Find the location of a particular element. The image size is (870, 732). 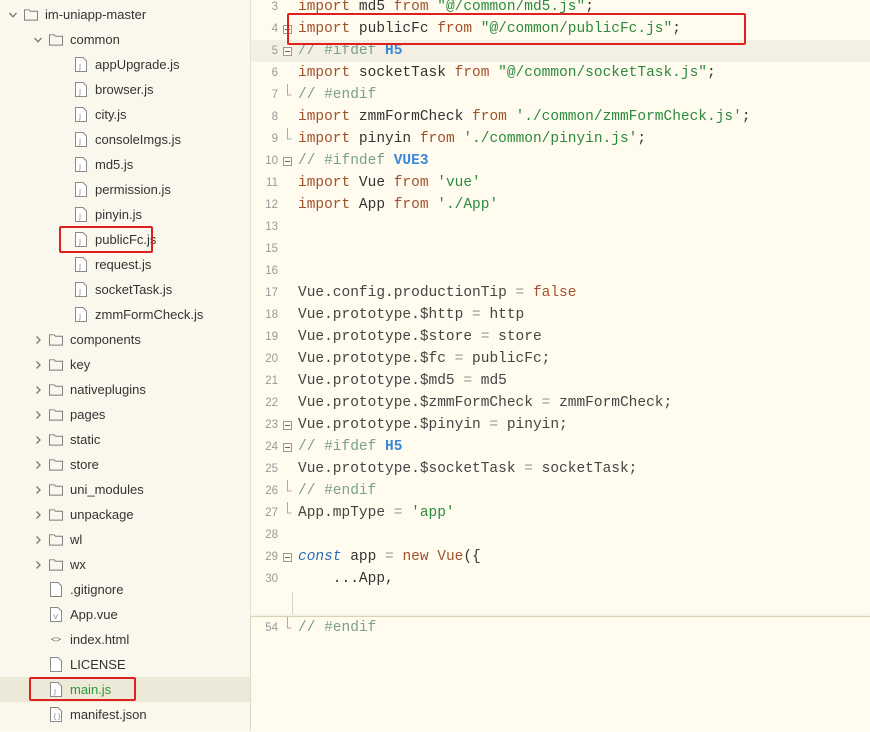

code-line: 10 // #ifndef VUE3 is located at coordinates (560, 161).